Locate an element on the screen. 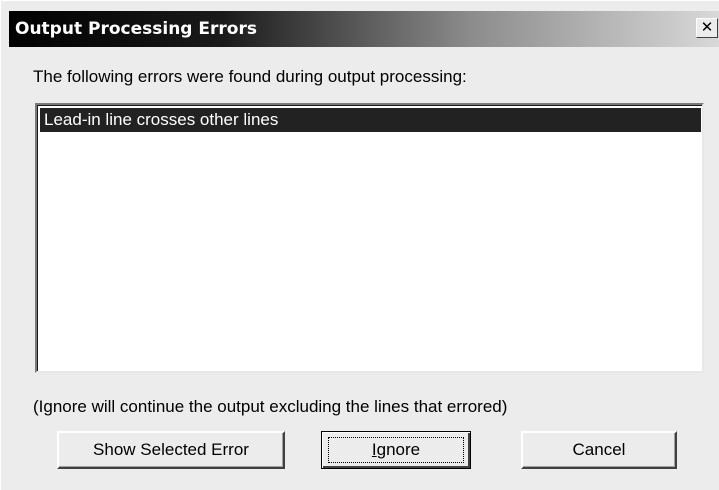 This screenshot has width=719, height=490. ignore-button: Ignore is located at coordinates (396, 450).